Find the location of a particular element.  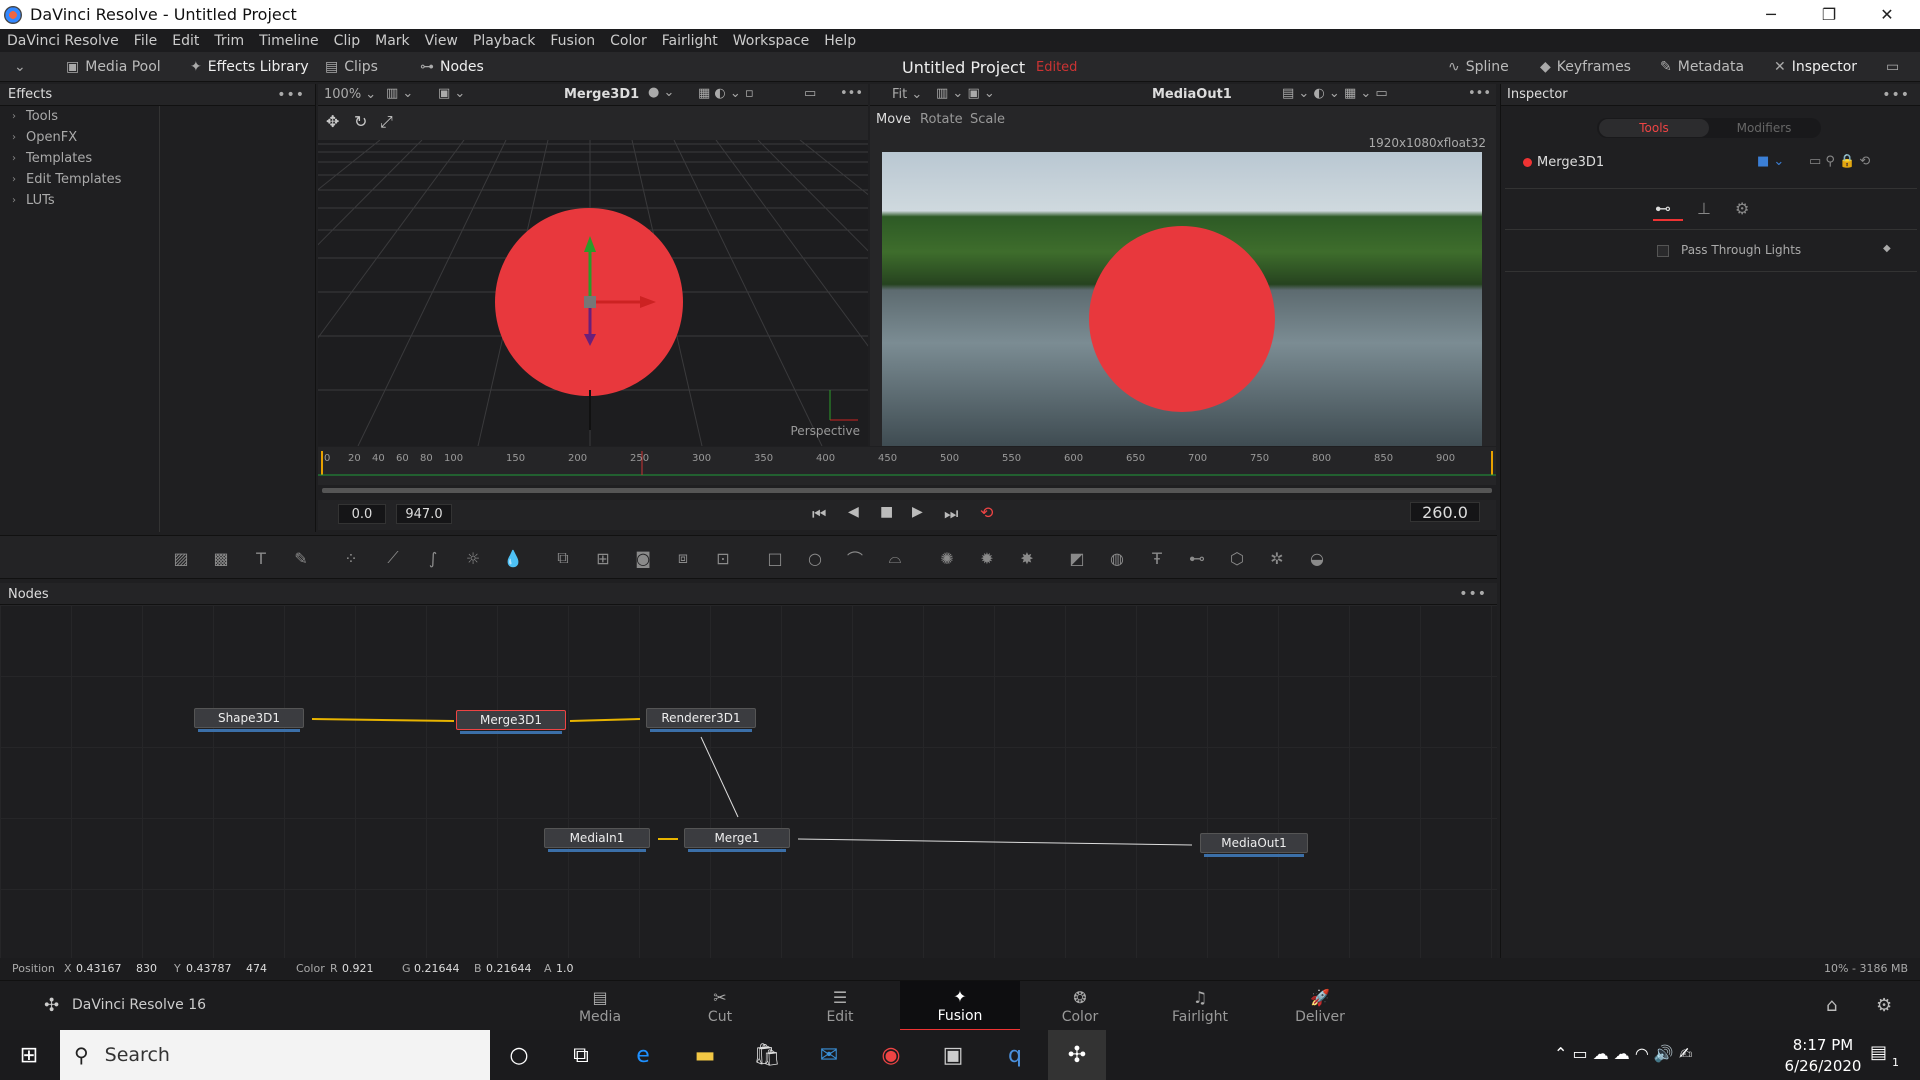

go-to-end-icon: ⏭ is located at coordinates (951, 514).